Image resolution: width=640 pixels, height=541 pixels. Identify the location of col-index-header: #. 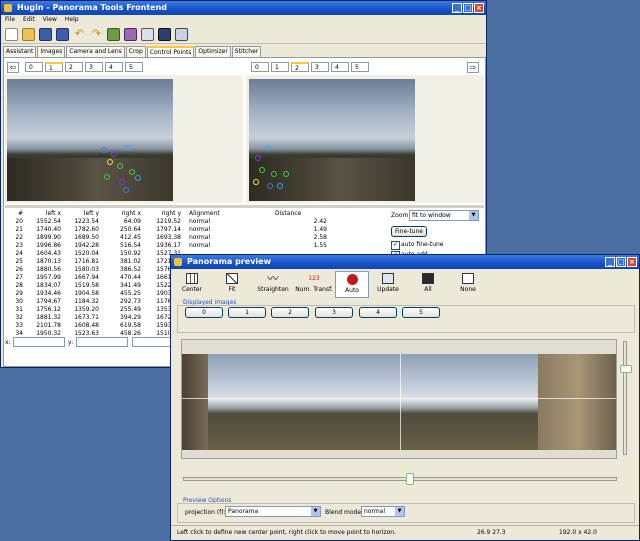
(16, 214).